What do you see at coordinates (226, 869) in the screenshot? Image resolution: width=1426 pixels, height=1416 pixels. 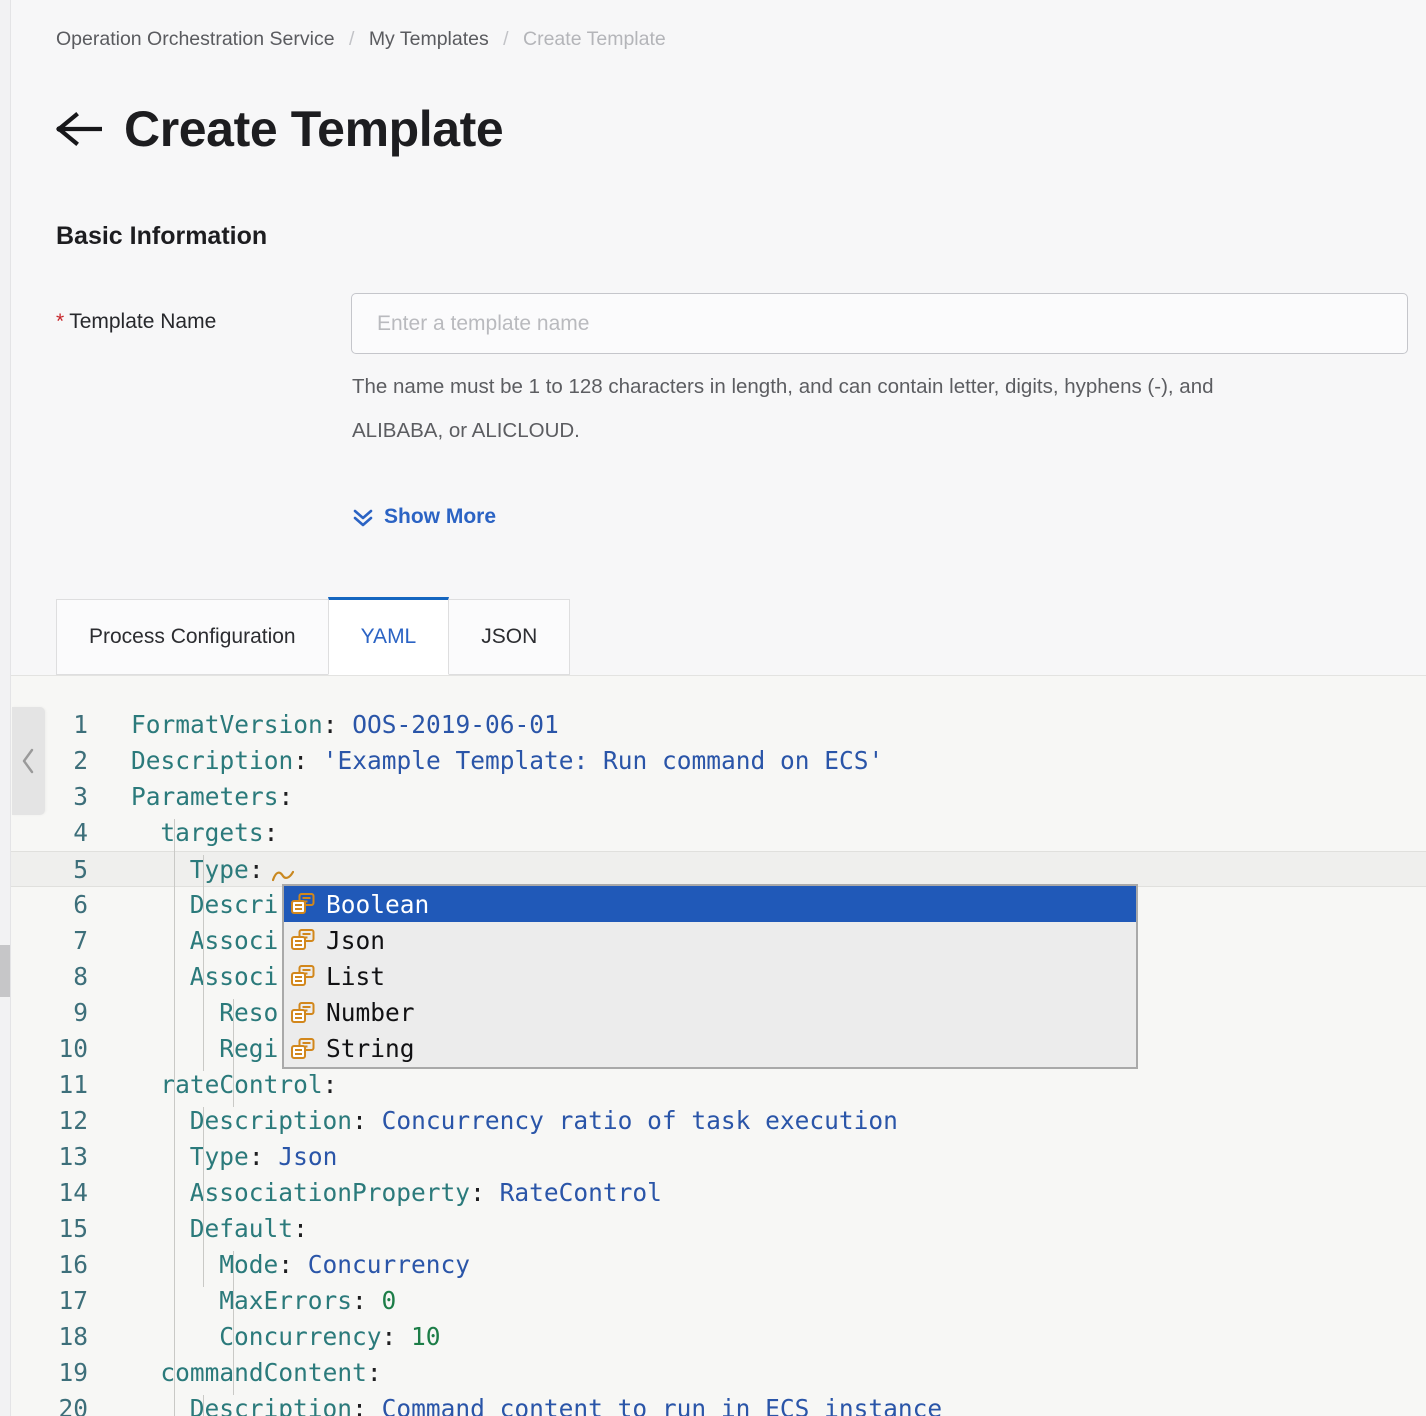 I see `code-text: Type:` at bounding box center [226, 869].